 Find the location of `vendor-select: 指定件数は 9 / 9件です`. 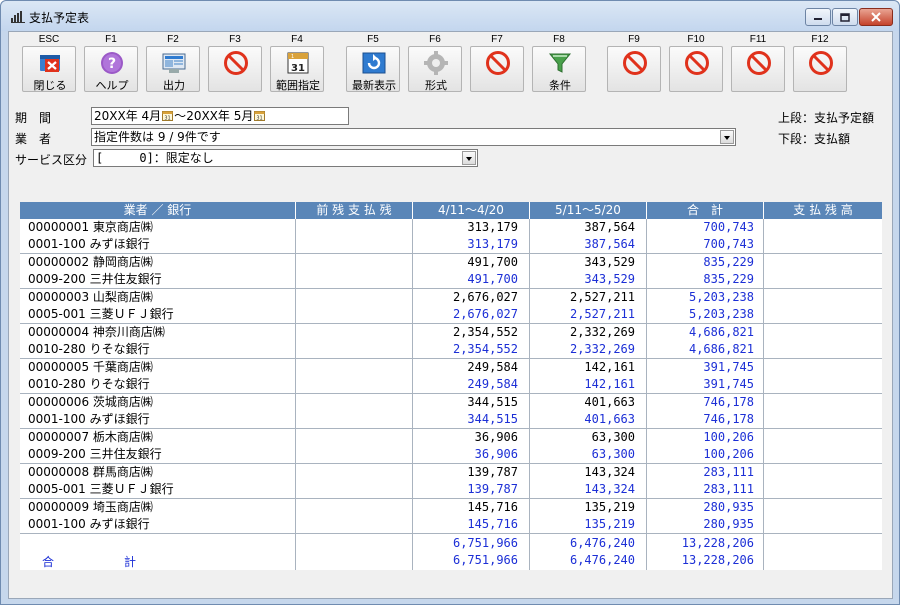

vendor-select: 指定件数は 9 / 9件です is located at coordinates (413, 137).